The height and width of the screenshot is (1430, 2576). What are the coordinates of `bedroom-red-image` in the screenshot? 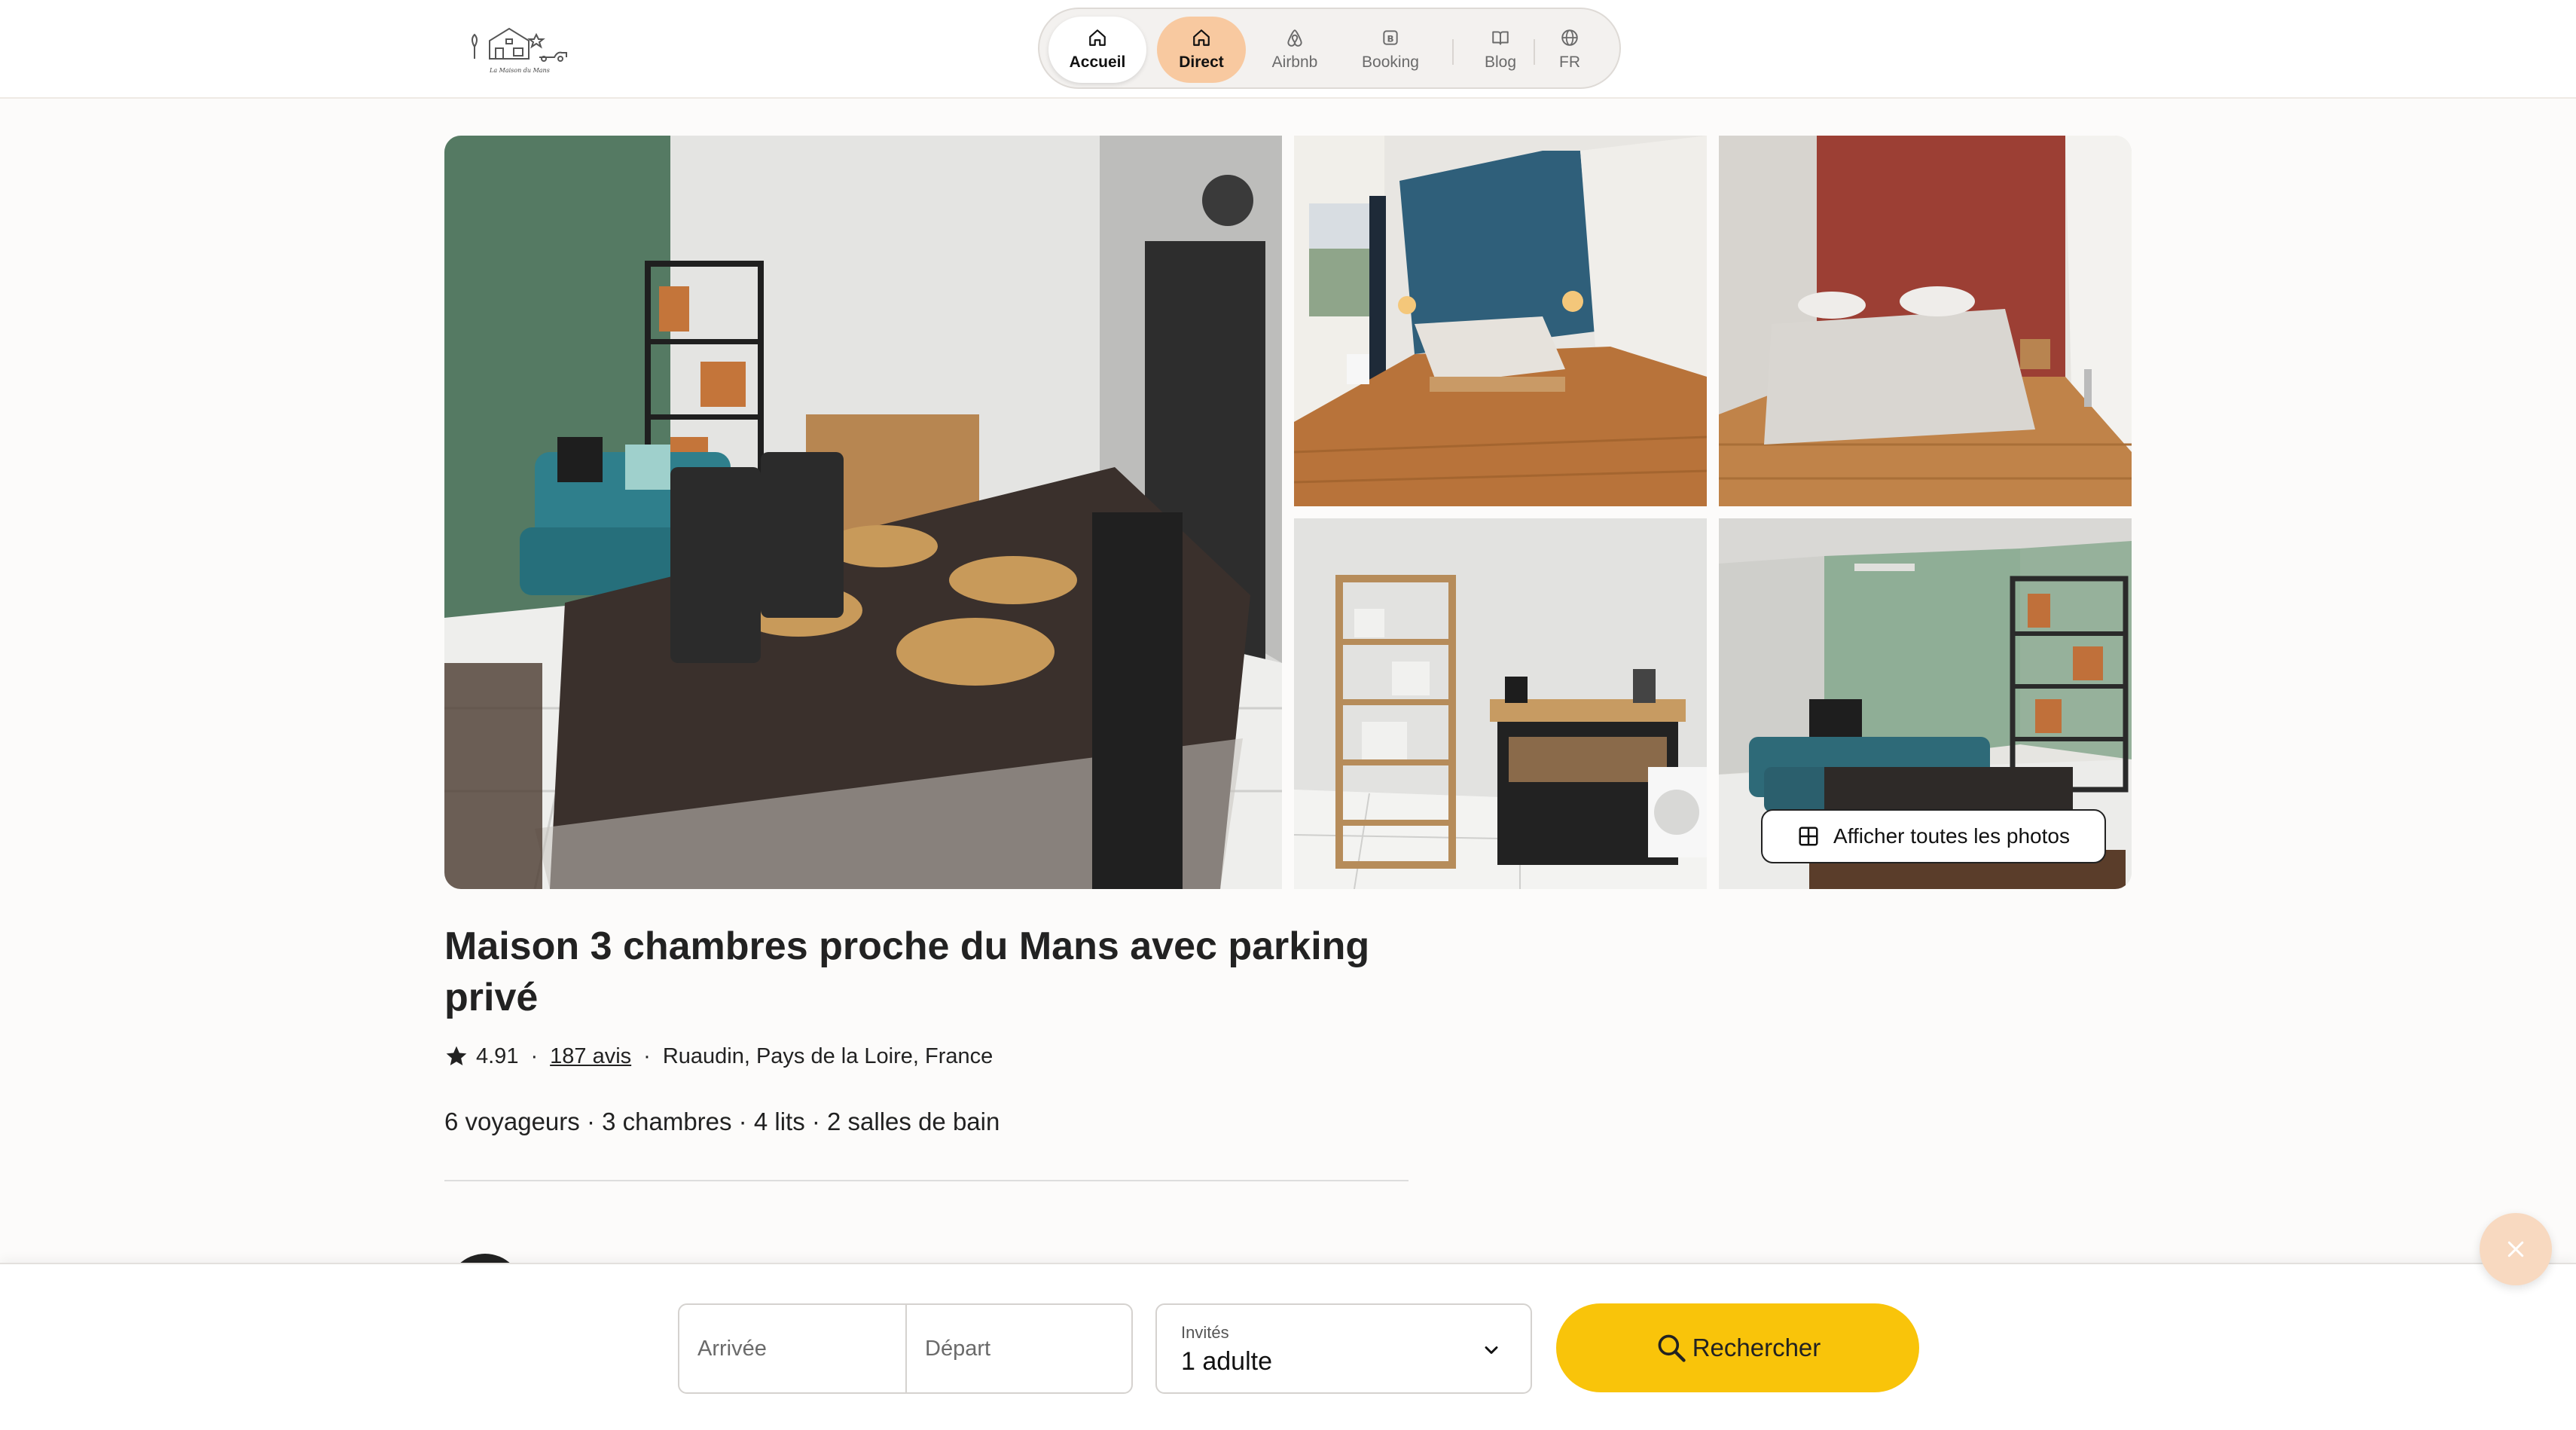 It's located at (1926, 321).